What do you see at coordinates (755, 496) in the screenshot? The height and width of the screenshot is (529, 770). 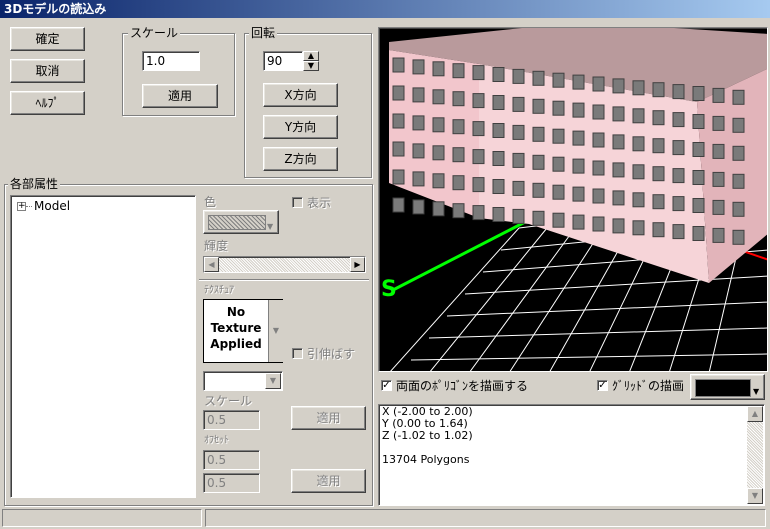 I see `scroll-down-icon: ▼` at bounding box center [755, 496].